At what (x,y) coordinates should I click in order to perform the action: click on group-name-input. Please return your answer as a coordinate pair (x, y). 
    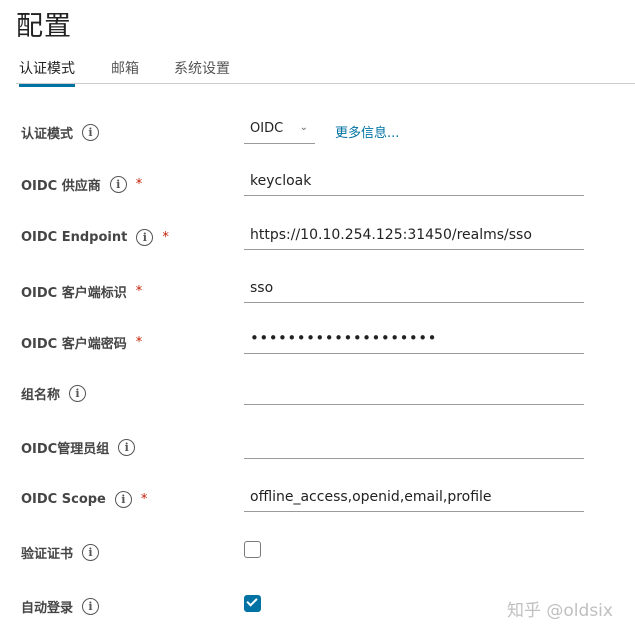
    Looking at the image, I should click on (414, 391).